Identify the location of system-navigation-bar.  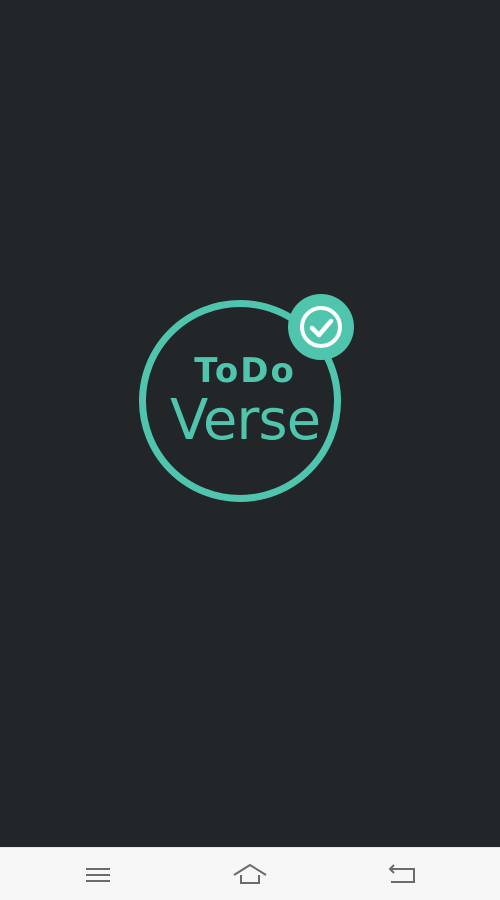
(250, 873).